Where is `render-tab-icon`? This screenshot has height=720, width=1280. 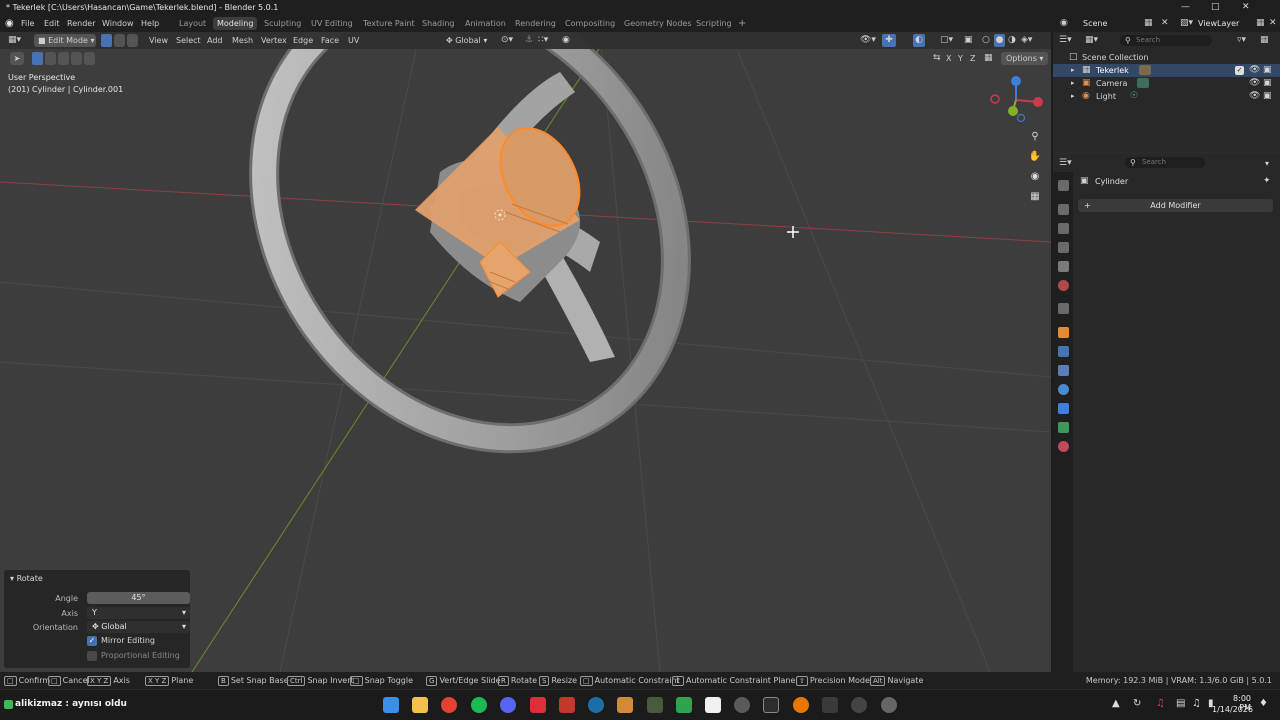 render-tab-icon is located at coordinates (1063, 209).